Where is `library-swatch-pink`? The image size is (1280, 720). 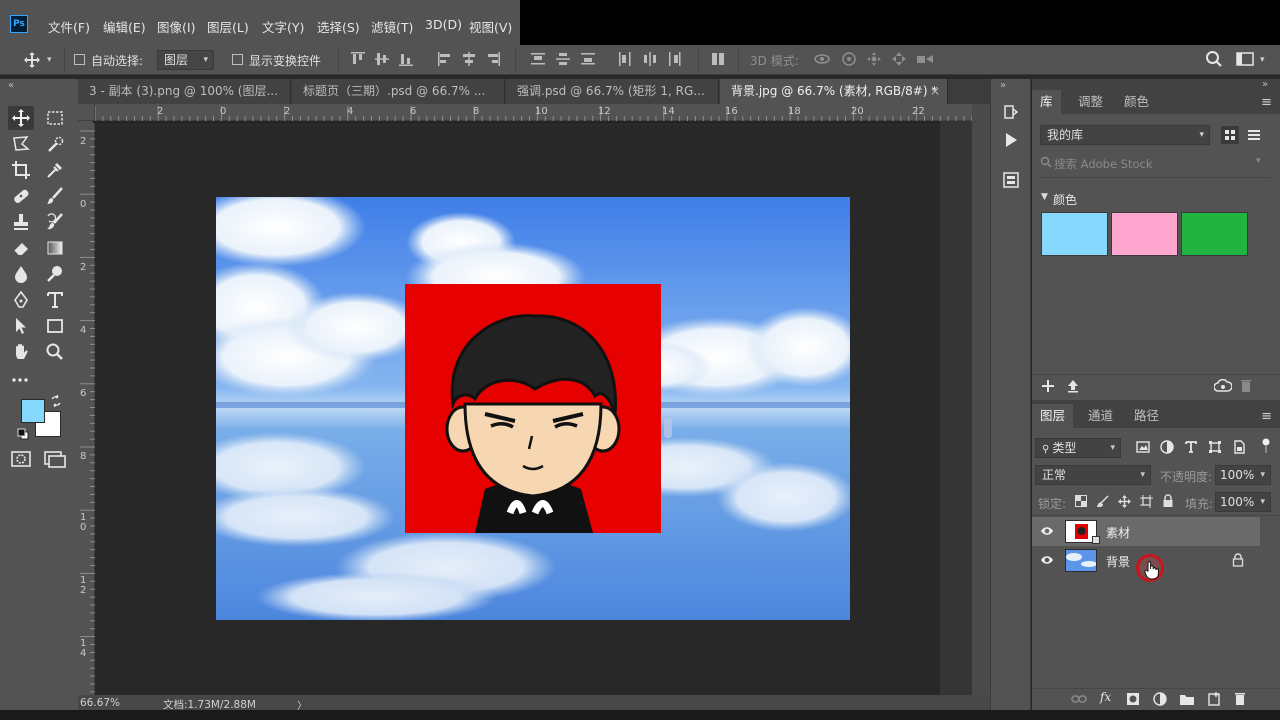
library-swatch-pink is located at coordinates (1144, 234).